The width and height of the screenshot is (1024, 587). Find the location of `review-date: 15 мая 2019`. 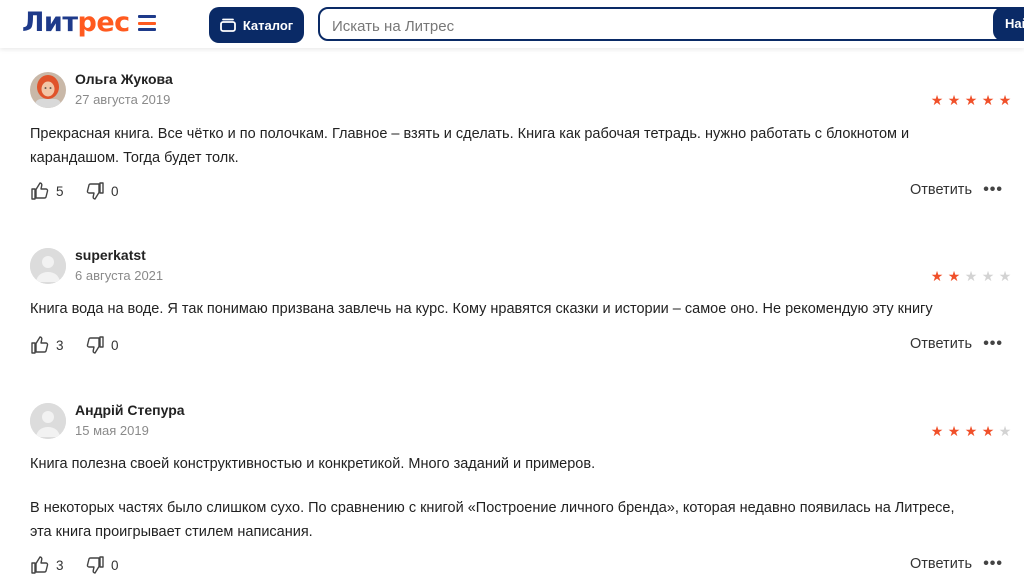

review-date: 15 мая 2019 is located at coordinates (112, 430).